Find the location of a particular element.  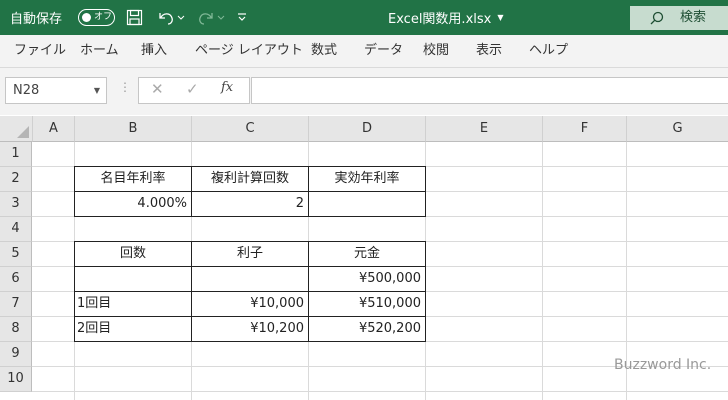

cell-c5: 利子 is located at coordinates (250, 254).